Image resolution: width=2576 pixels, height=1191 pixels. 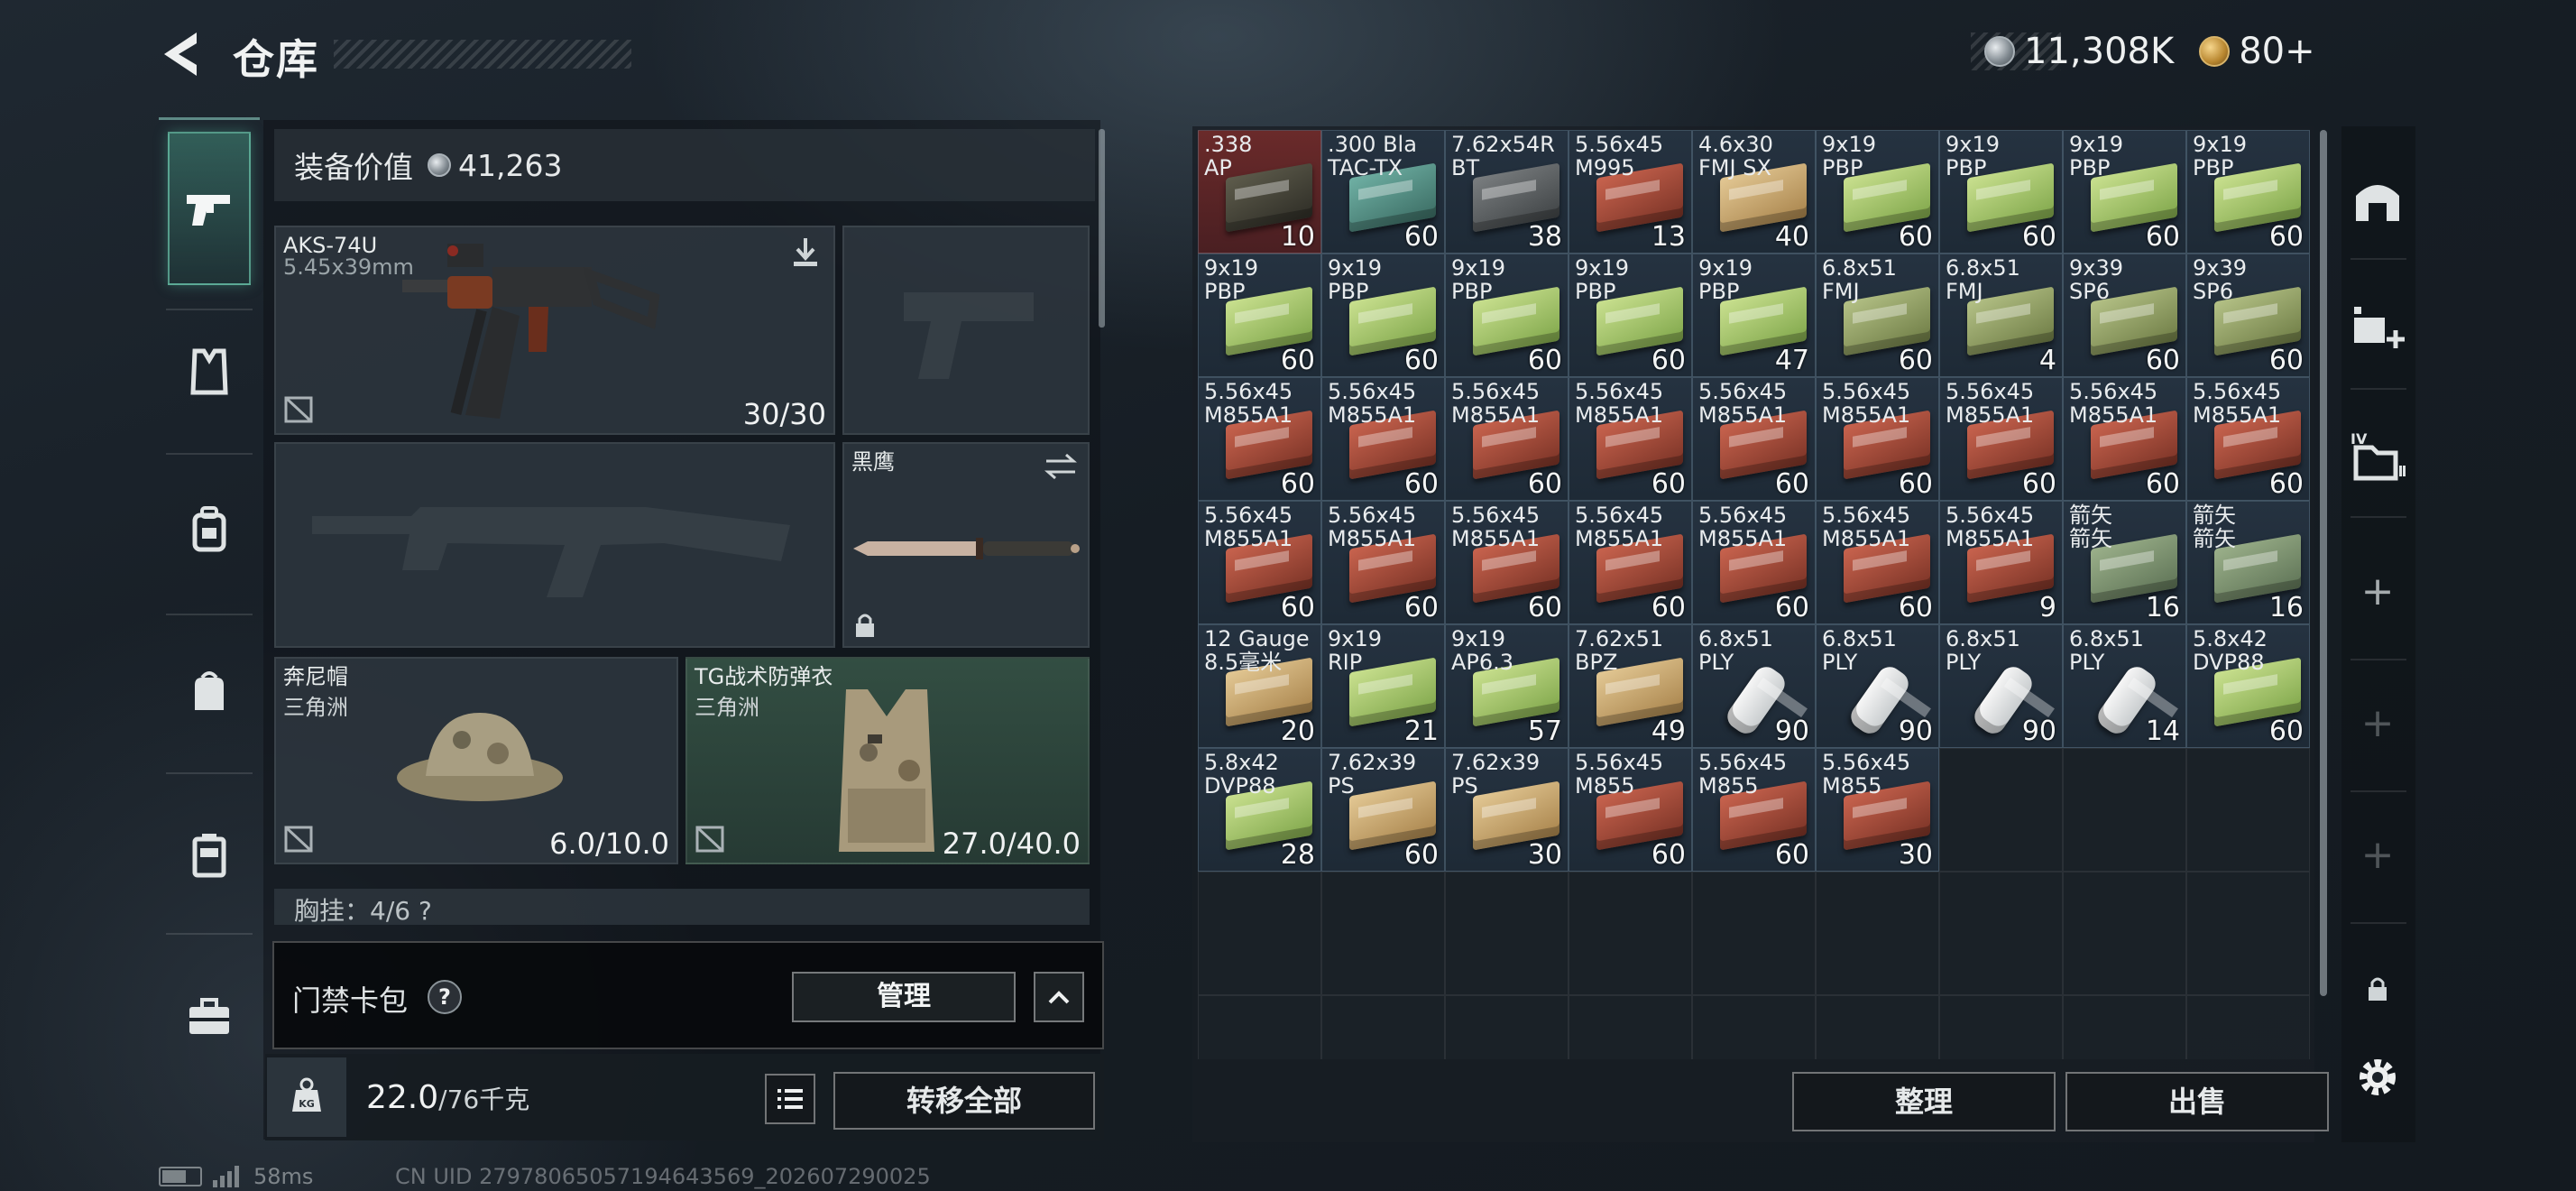 I want to click on stash-item: 5.56x45 M855 30, so click(x=1878, y=810).